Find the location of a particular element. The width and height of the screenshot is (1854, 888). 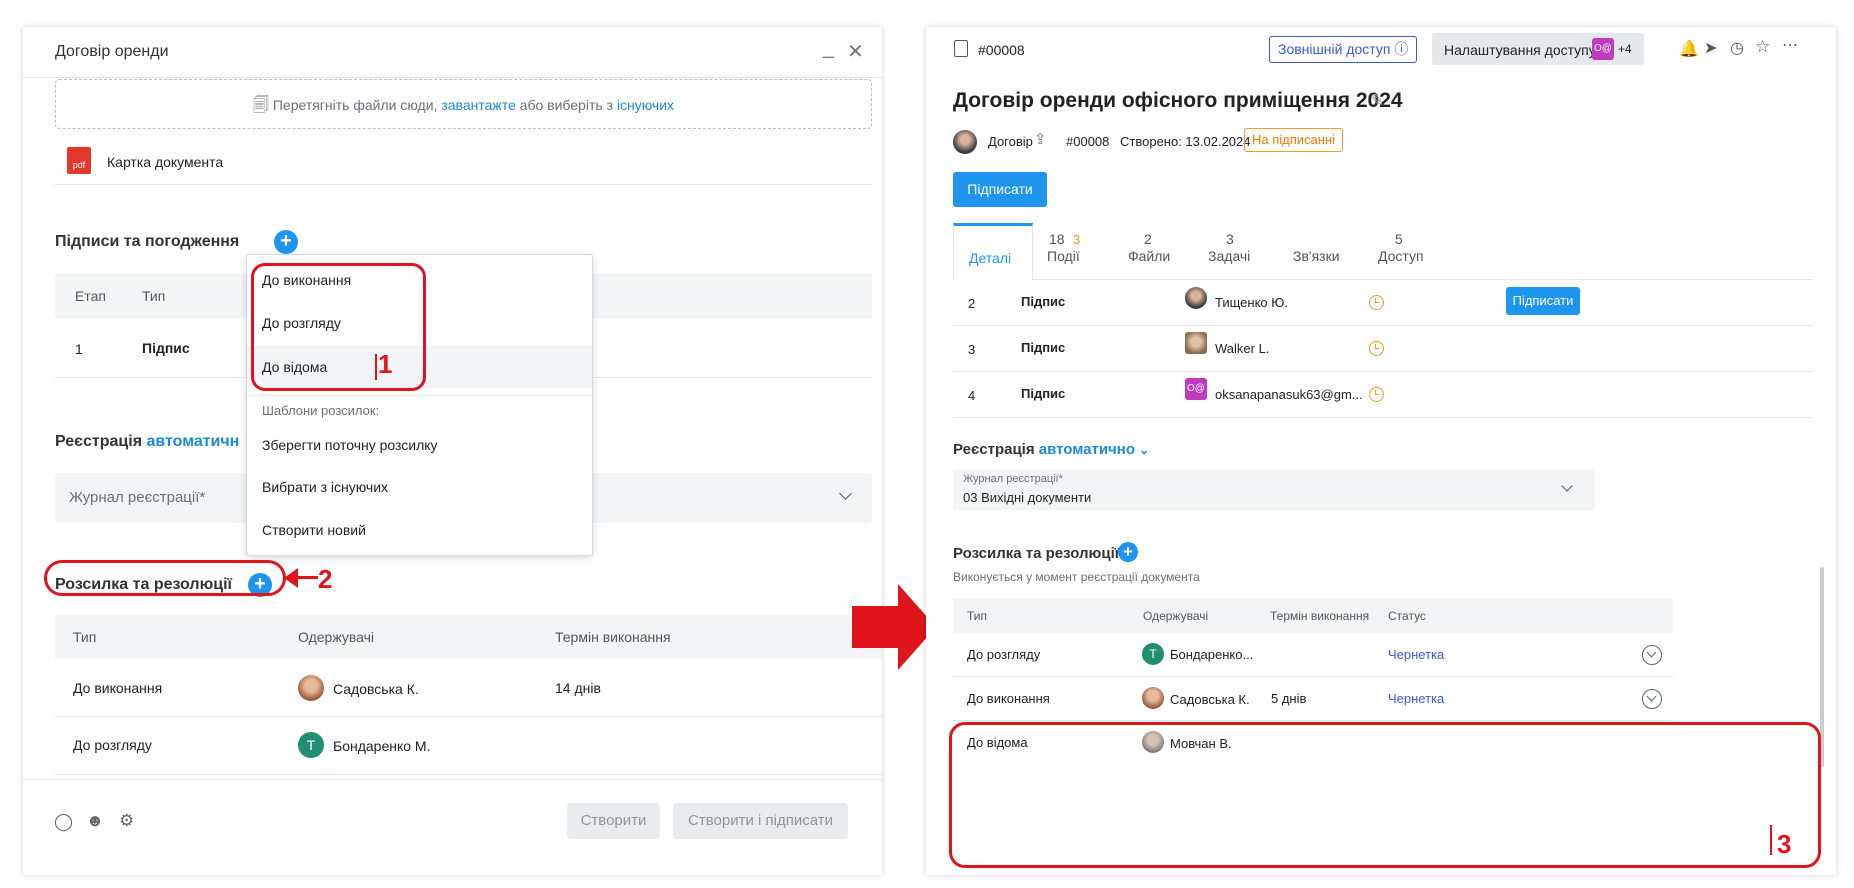

row-name: Walker L. is located at coordinates (1242, 348).